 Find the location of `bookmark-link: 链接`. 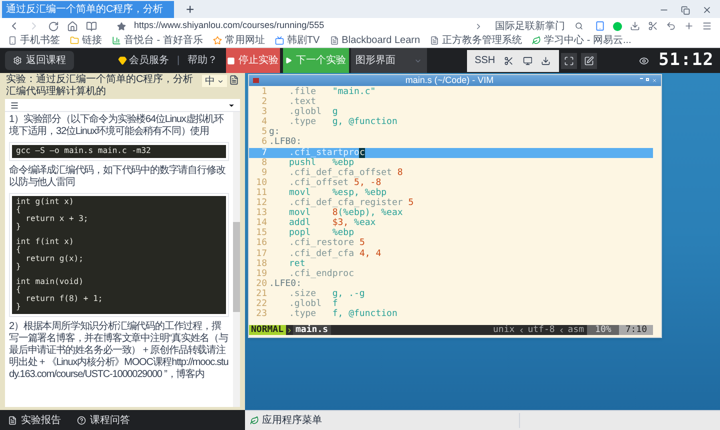

bookmark-link: 链接 is located at coordinates (86, 40).